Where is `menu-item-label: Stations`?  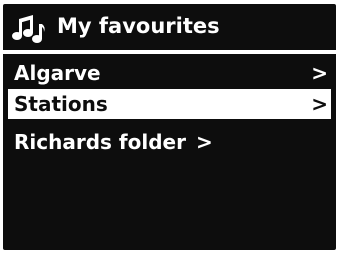
menu-item-label: Stations is located at coordinates (61, 104).